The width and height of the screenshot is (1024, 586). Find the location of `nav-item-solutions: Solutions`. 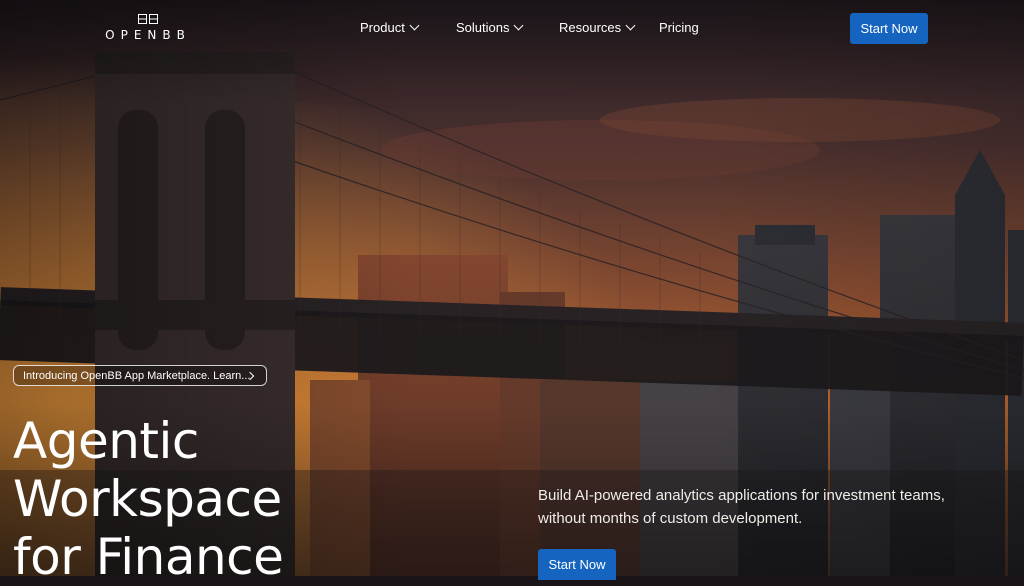

nav-item-solutions: Solutions is located at coordinates (490, 27).